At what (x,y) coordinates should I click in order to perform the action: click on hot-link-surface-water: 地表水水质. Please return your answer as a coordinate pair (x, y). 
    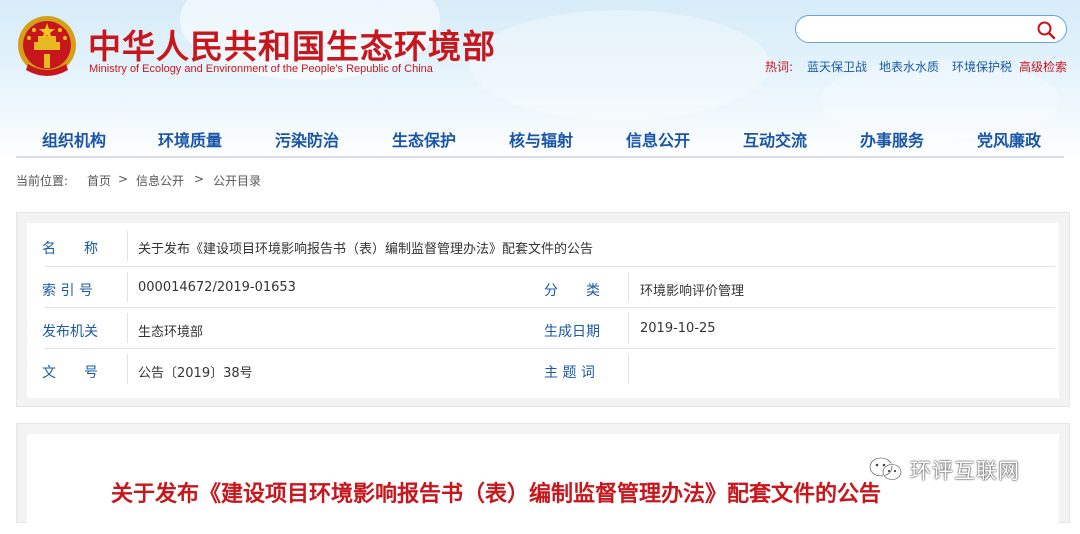
    Looking at the image, I should click on (909, 66).